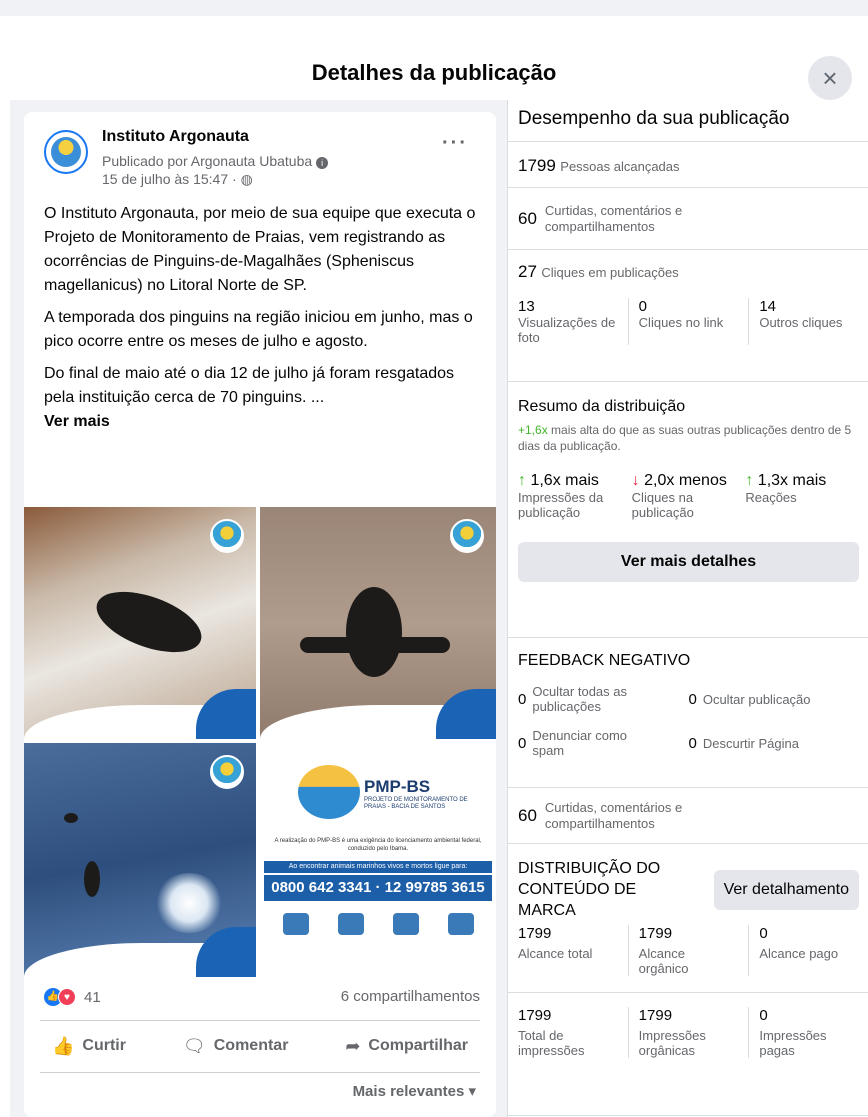  Describe the element at coordinates (603, 743) in the screenshot. I see `negative-item: 0 Denunciar como spam` at that location.